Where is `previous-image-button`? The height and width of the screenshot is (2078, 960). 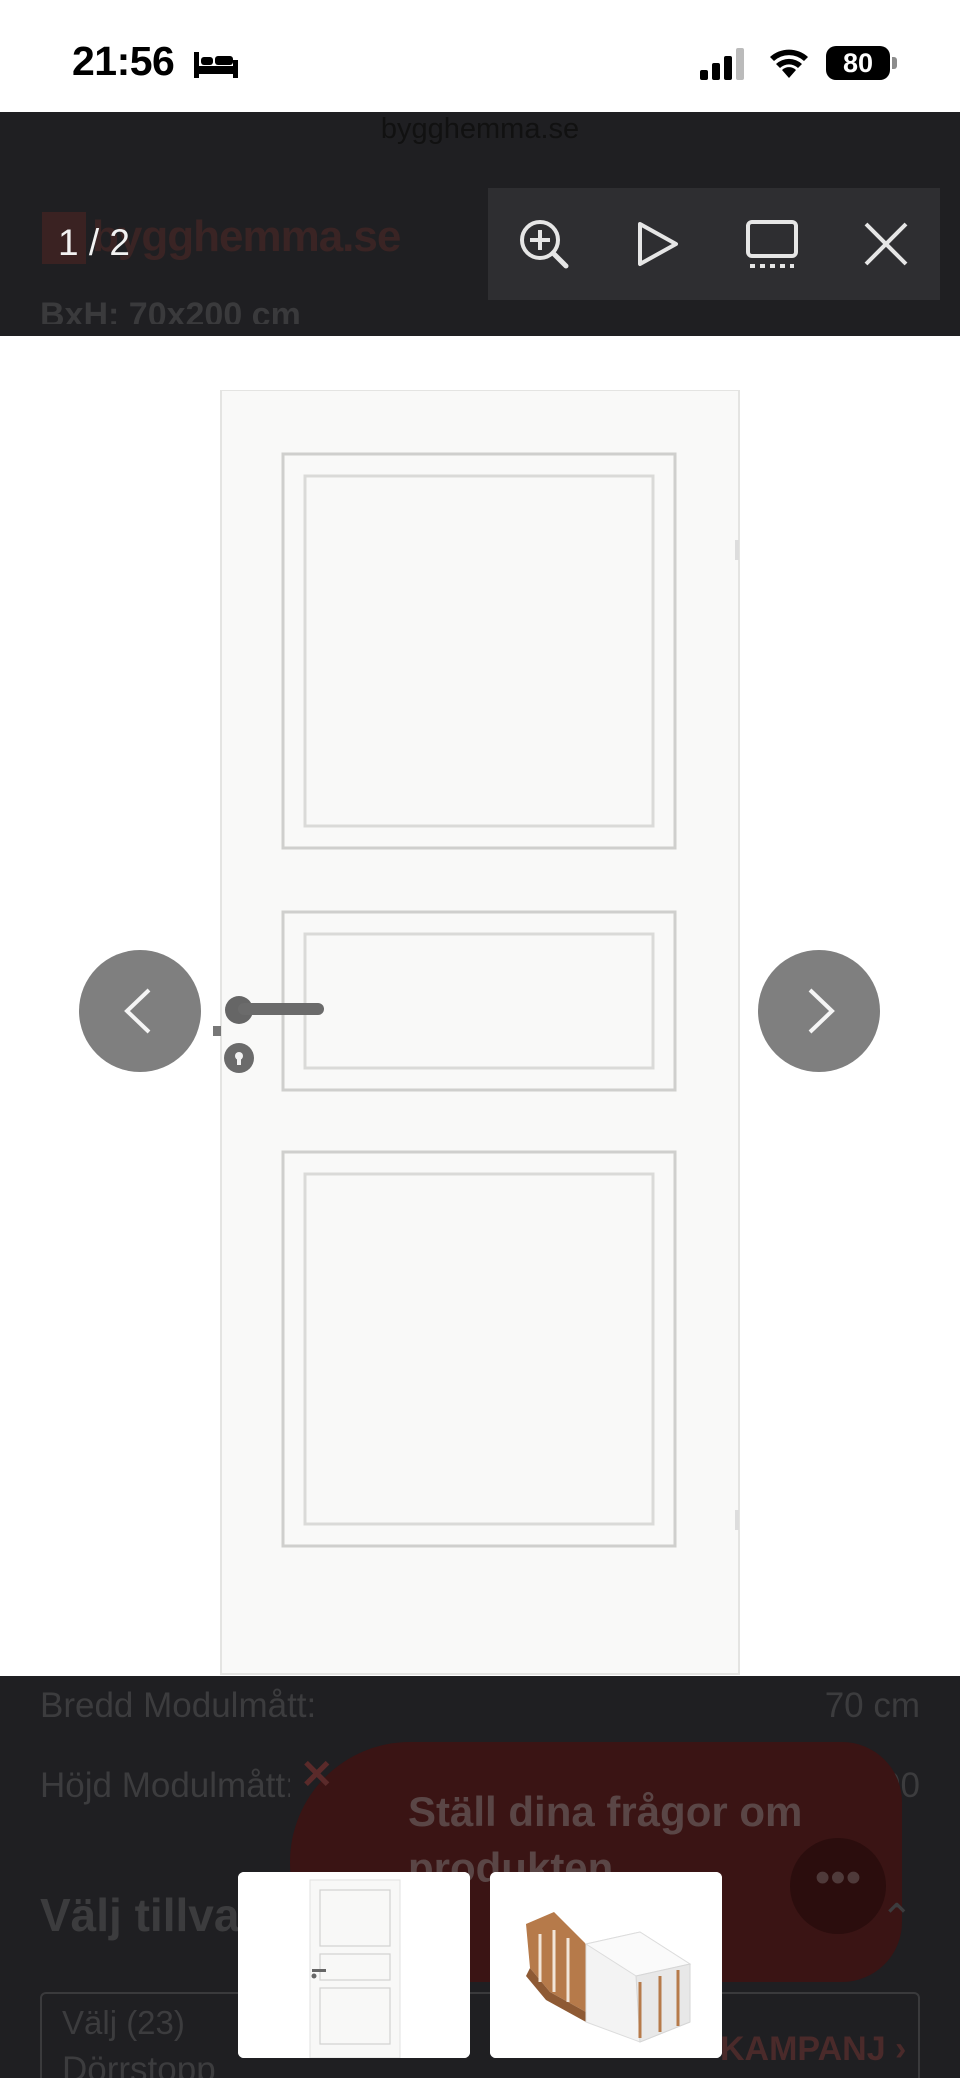
previous-image-button is located at coordinates (140, 1011).